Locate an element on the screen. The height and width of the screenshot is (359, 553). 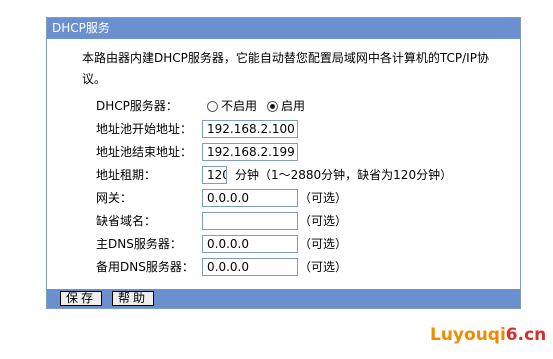
pool-end-label: 地址池结束地址： is located at coordinates (144, 152).